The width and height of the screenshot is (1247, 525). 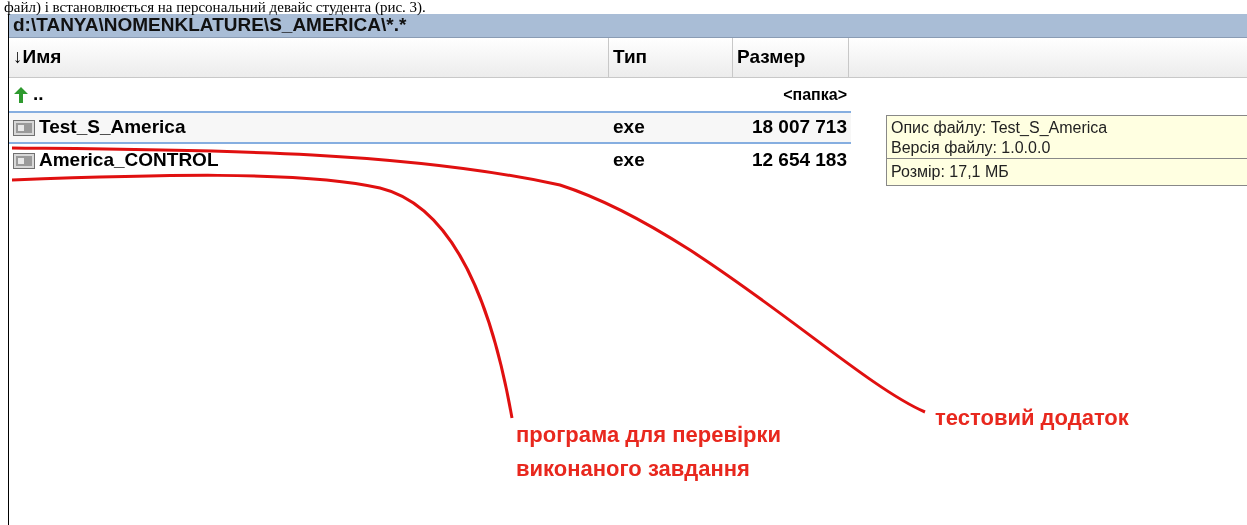 I want to click on document-text: файл) і встановлюється на персональний девайс студента (рис. 3)., so click(x=215, y=7).